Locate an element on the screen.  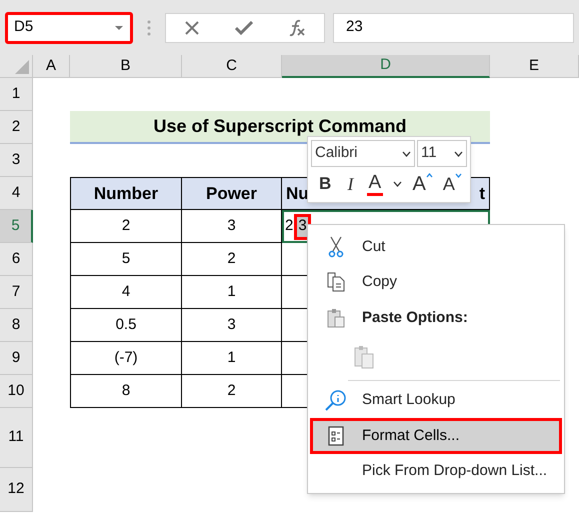
table-cell: 5 is located at coordinates (126, 259).